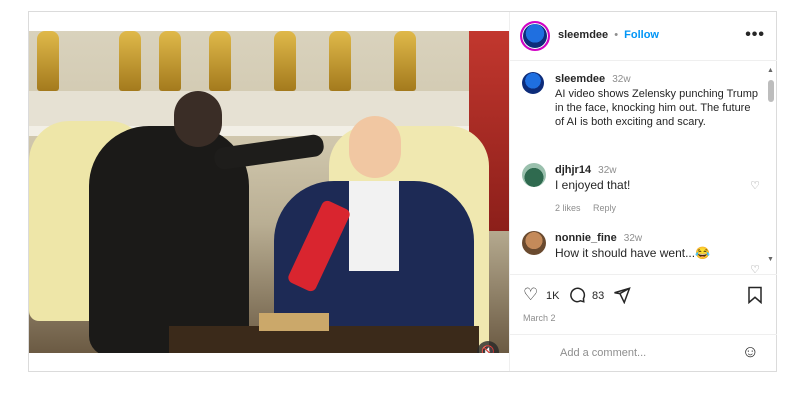 The height and width of the screenshot is (400, 791). What do you see at coordinates (770, 70) in the screenshot?
I see `scroll-up-icon: ▲` at bounding box center [770, 70].